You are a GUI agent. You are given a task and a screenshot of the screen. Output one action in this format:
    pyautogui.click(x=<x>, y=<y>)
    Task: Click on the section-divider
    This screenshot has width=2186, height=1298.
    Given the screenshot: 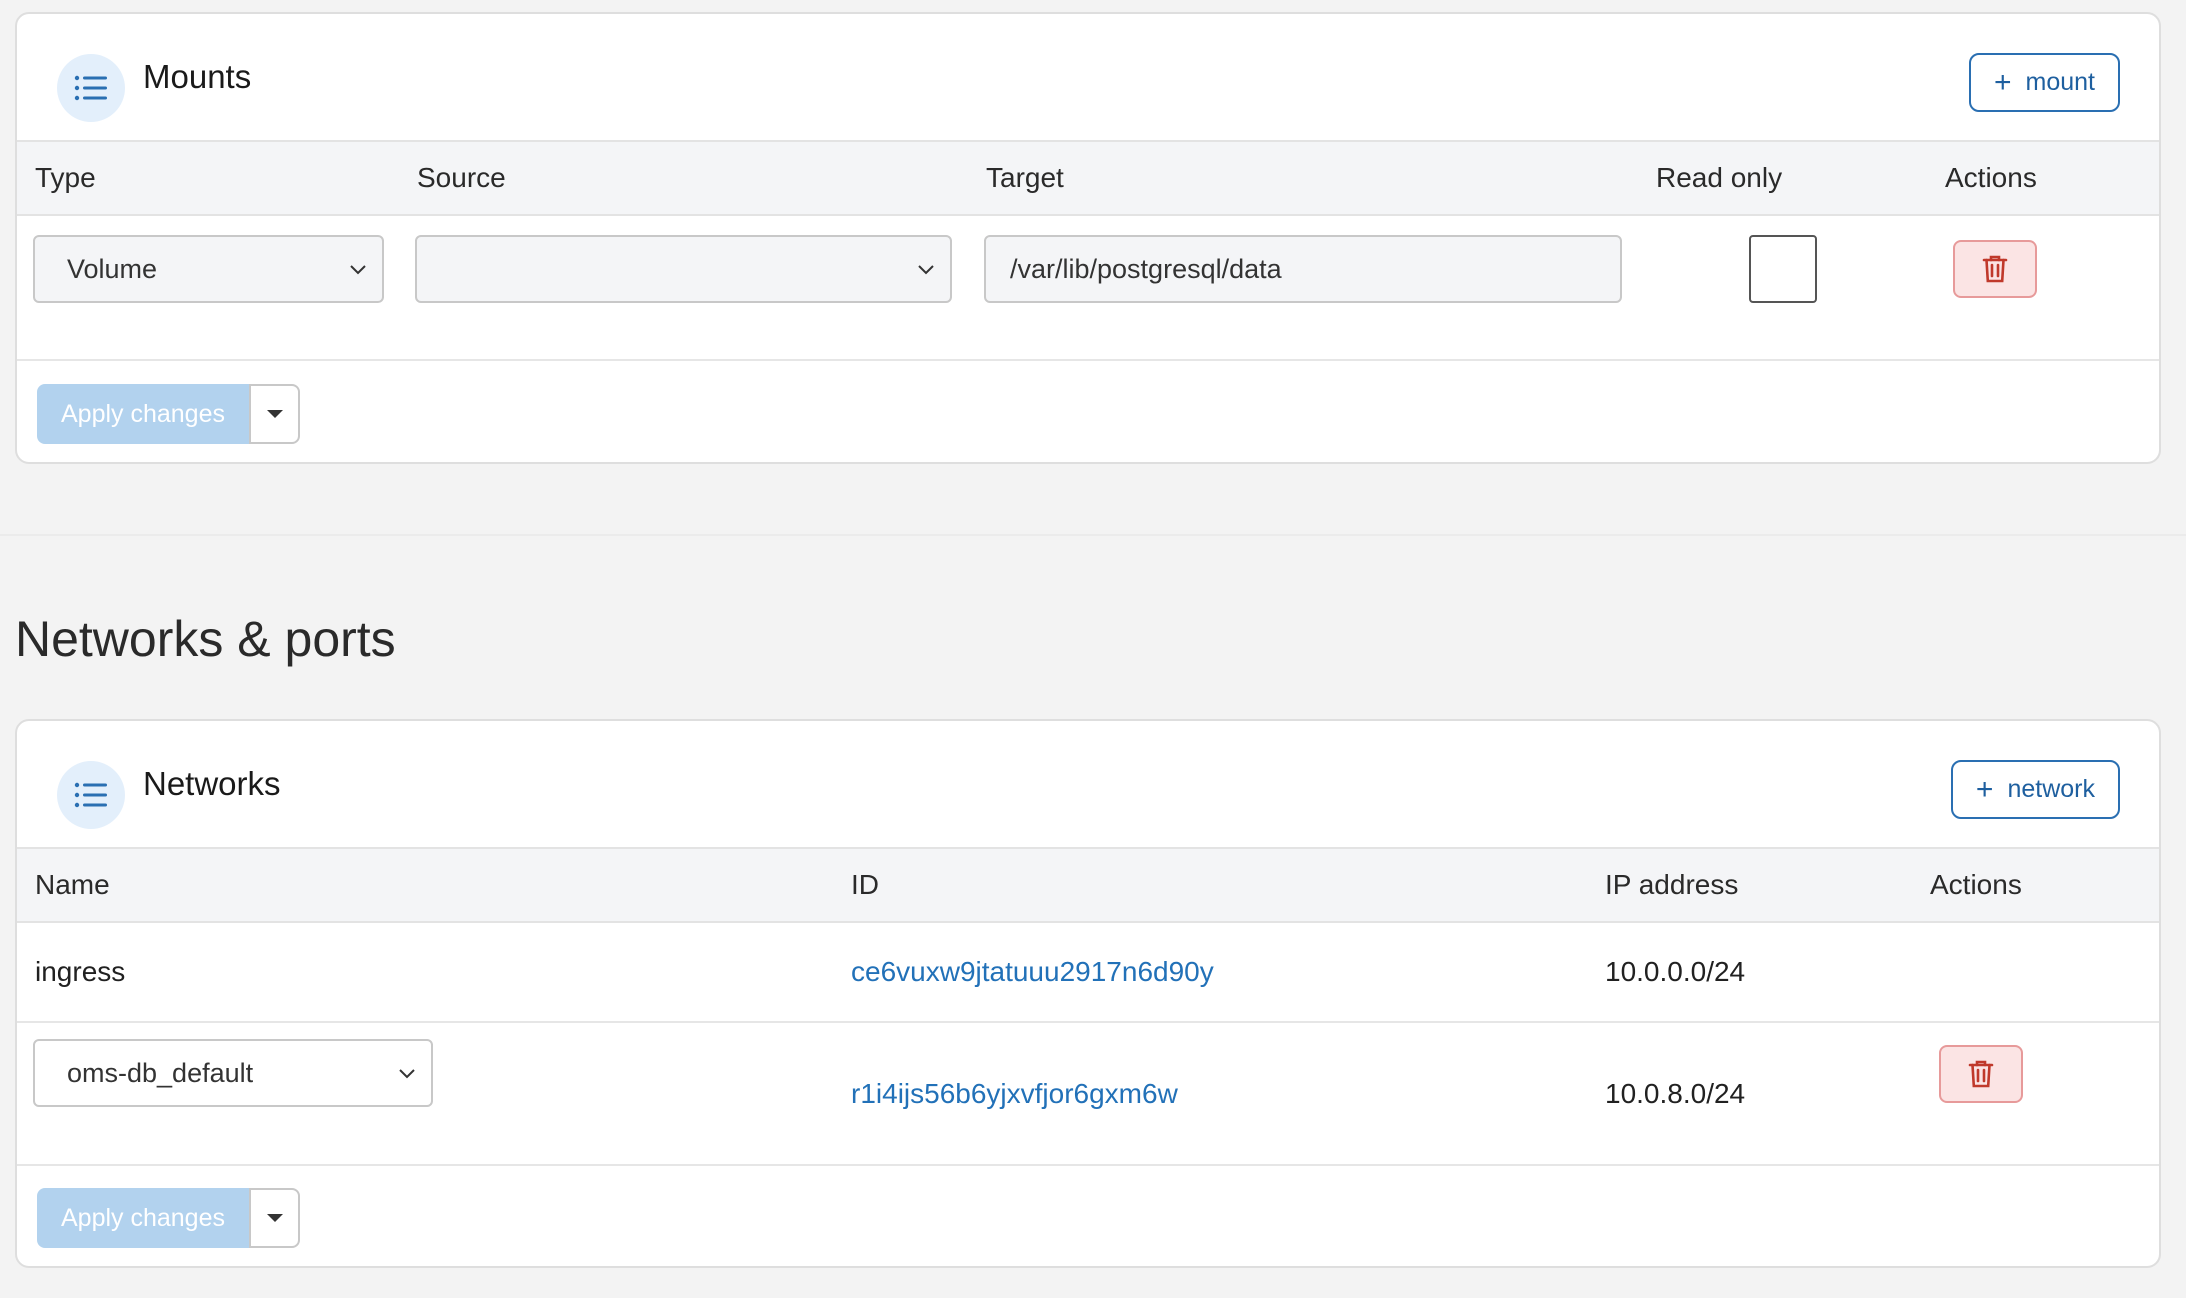 What is the action you would take?
    pyautogui.click(x=1093, y=535)
    